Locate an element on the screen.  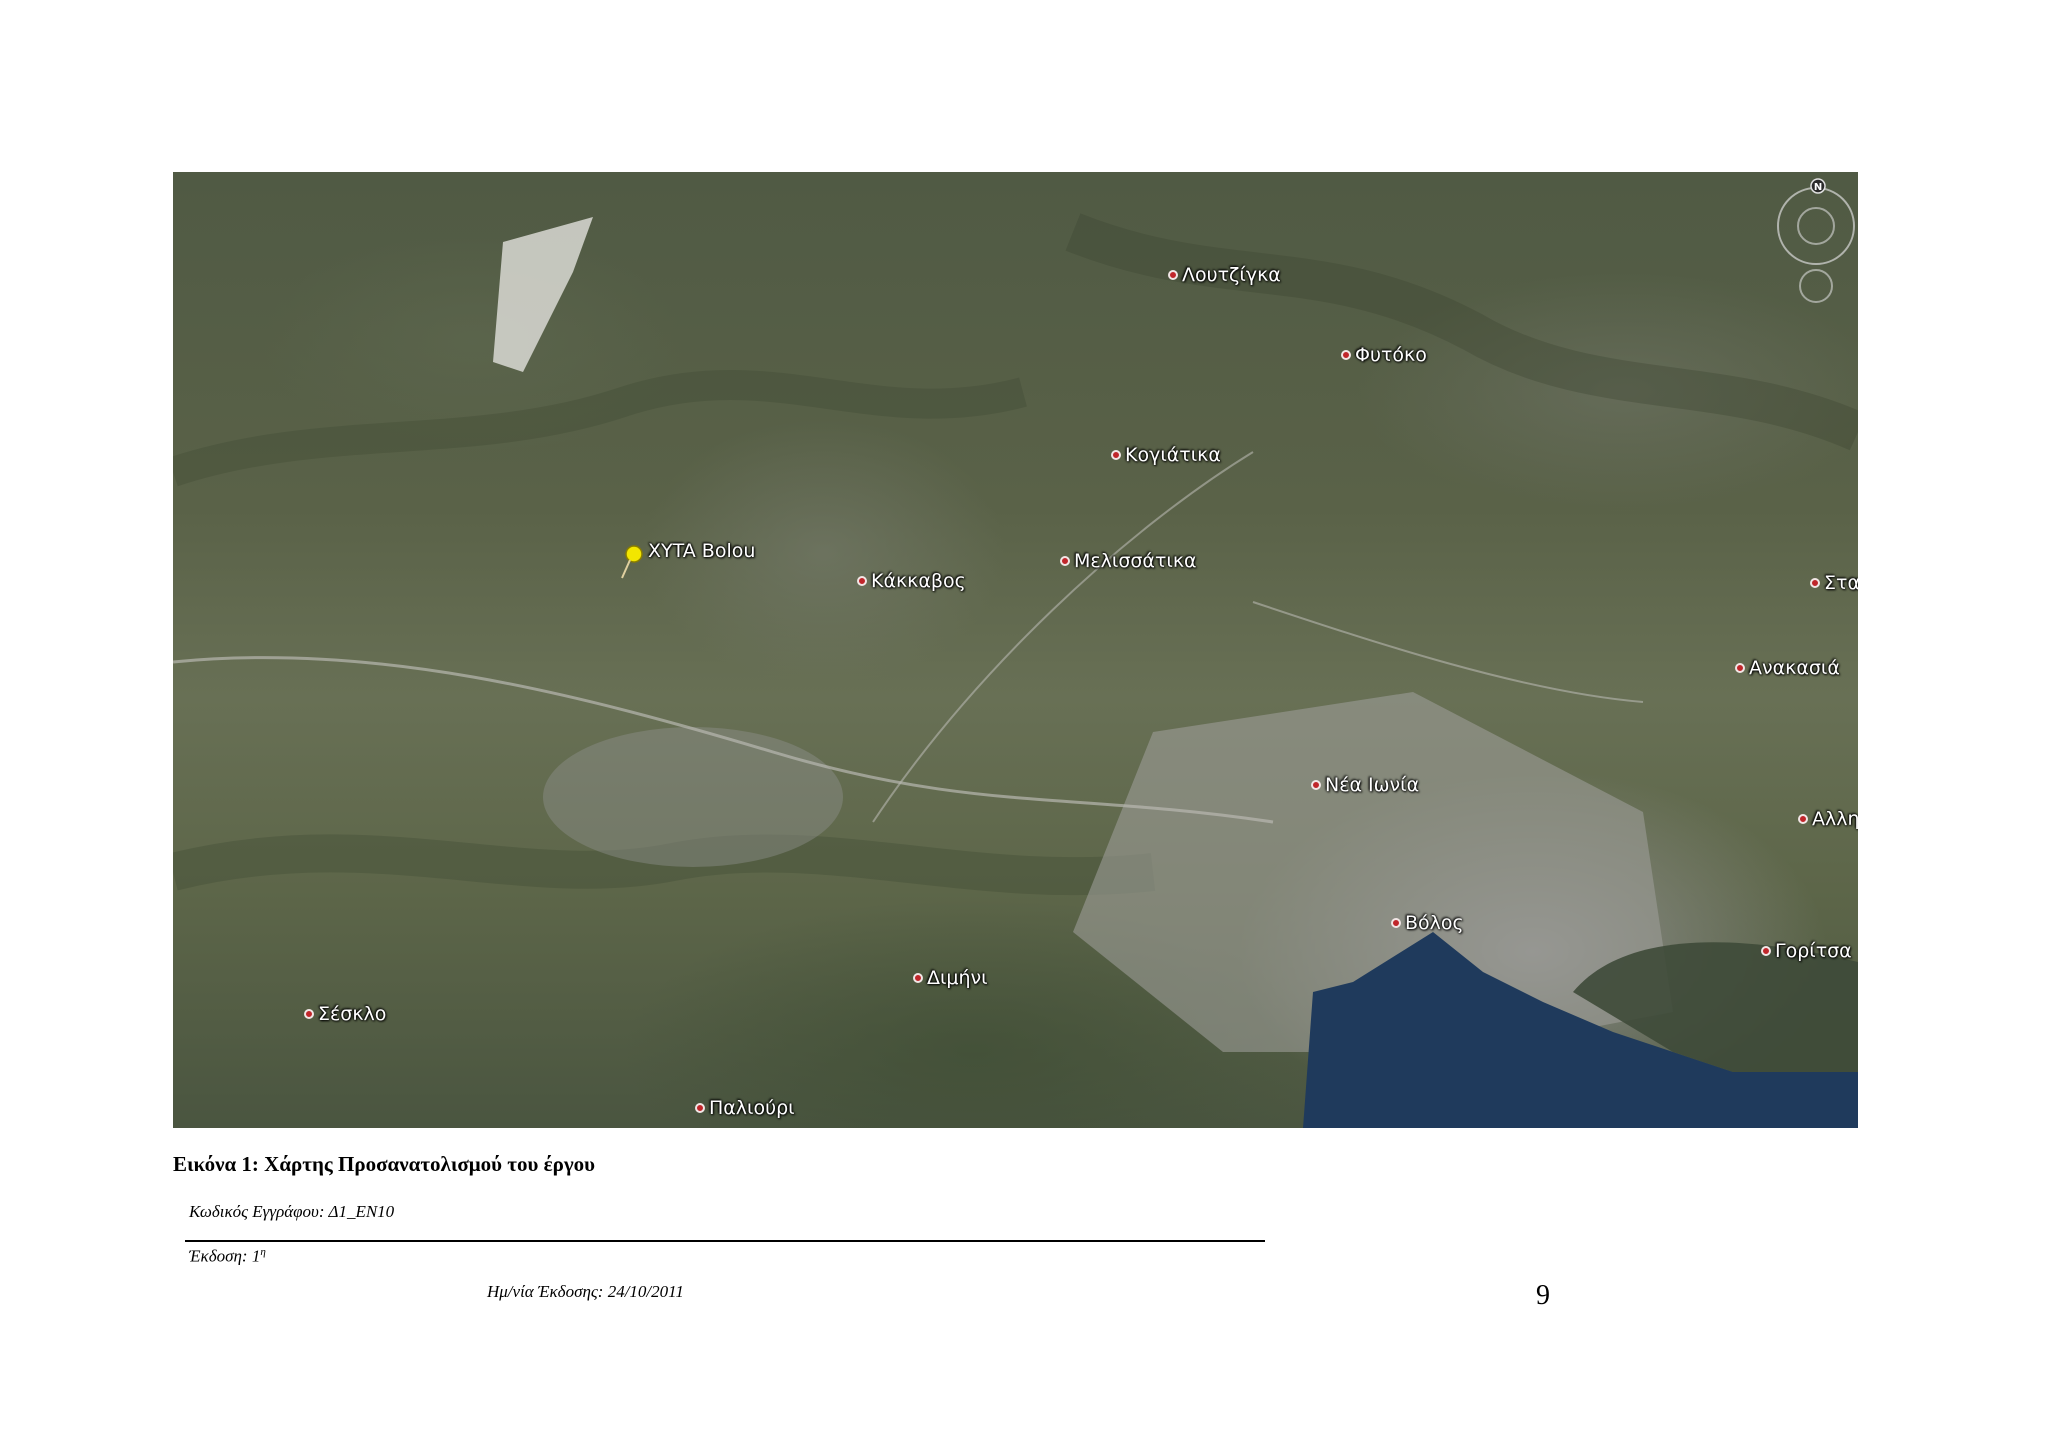
place-marker-paliouri: Παλιούρι is located at coordinates (745, 1108).